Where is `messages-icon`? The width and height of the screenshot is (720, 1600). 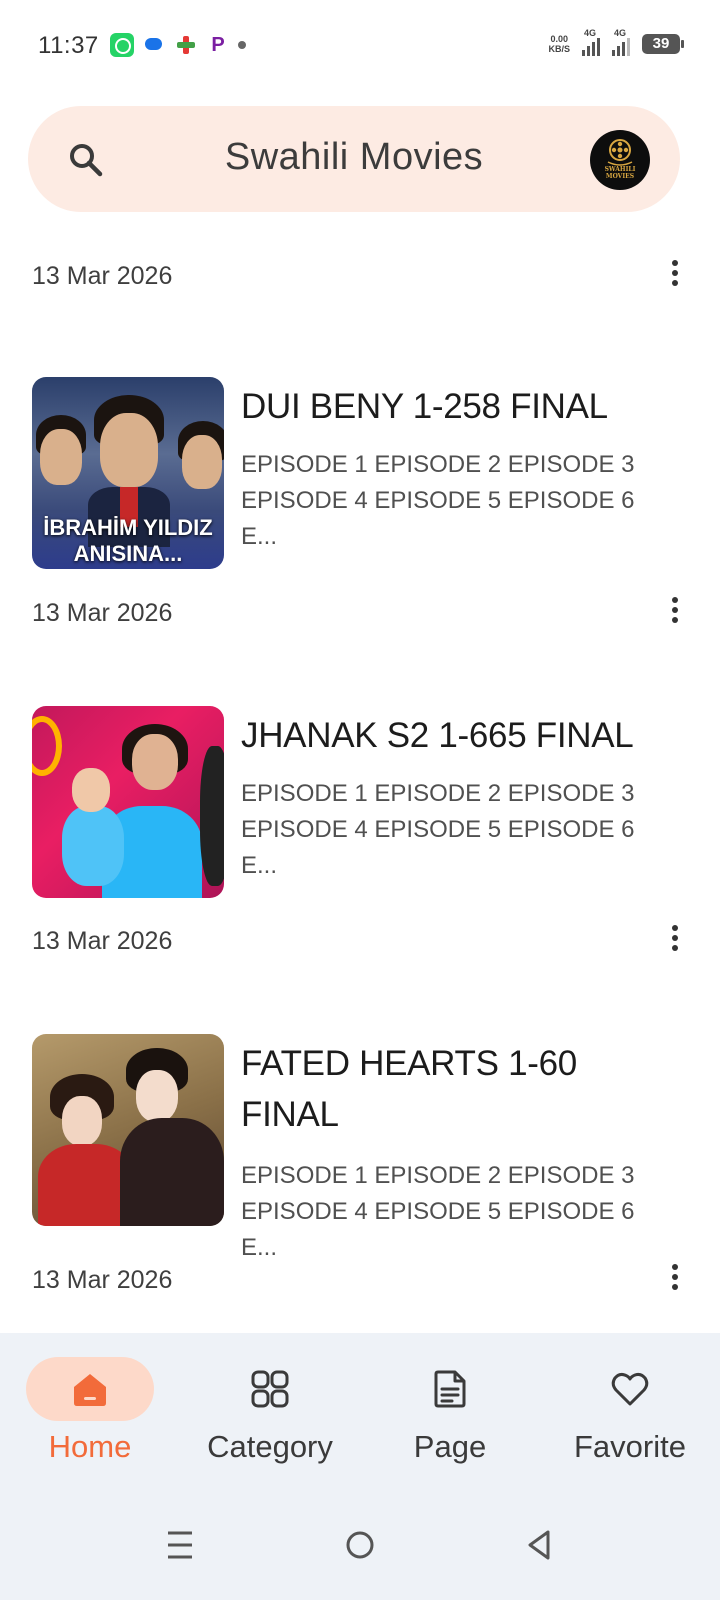 messages-icon is located at coordinates (154, 45).